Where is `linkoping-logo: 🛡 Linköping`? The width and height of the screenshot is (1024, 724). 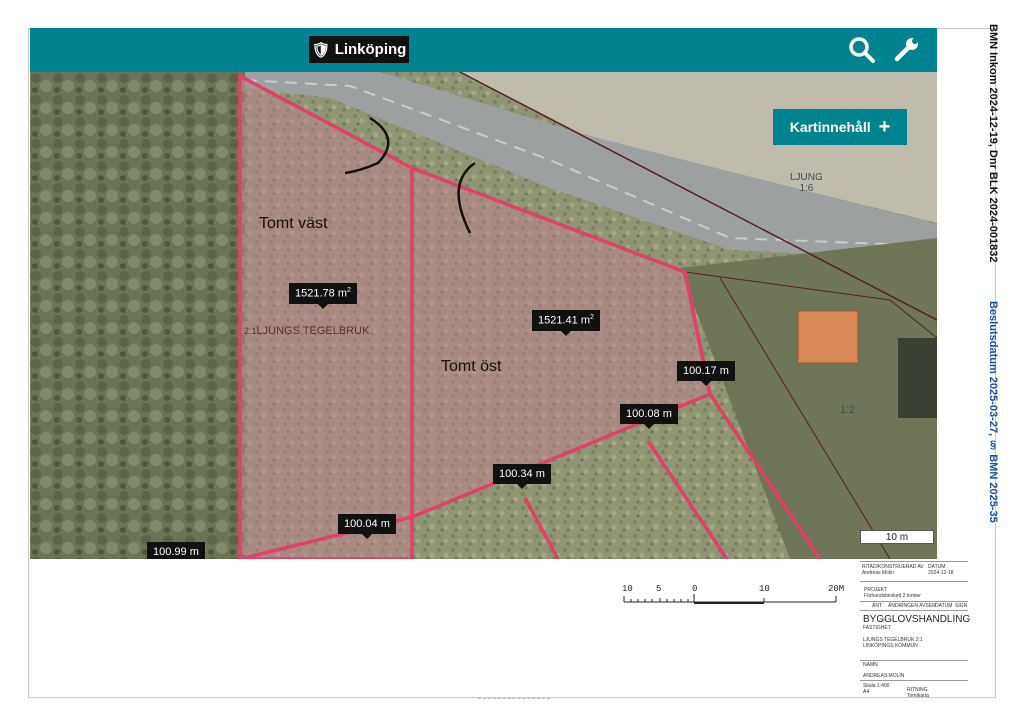 linkoping-logo: 🛡 Linköping is located at coordinates (359, 49).